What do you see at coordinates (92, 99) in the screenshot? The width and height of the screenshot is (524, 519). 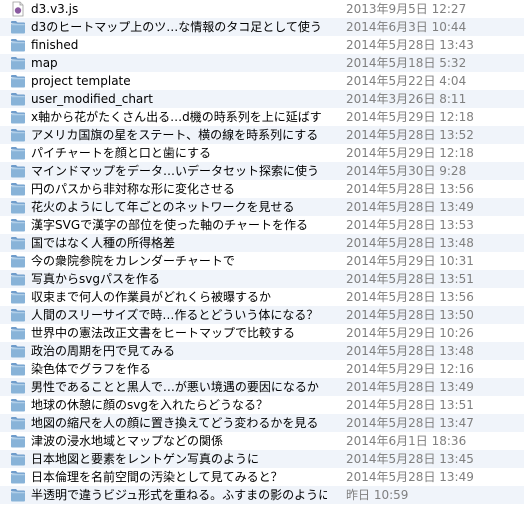 I see `file-name: user_modified_chart` at bounding box center [92, 99].